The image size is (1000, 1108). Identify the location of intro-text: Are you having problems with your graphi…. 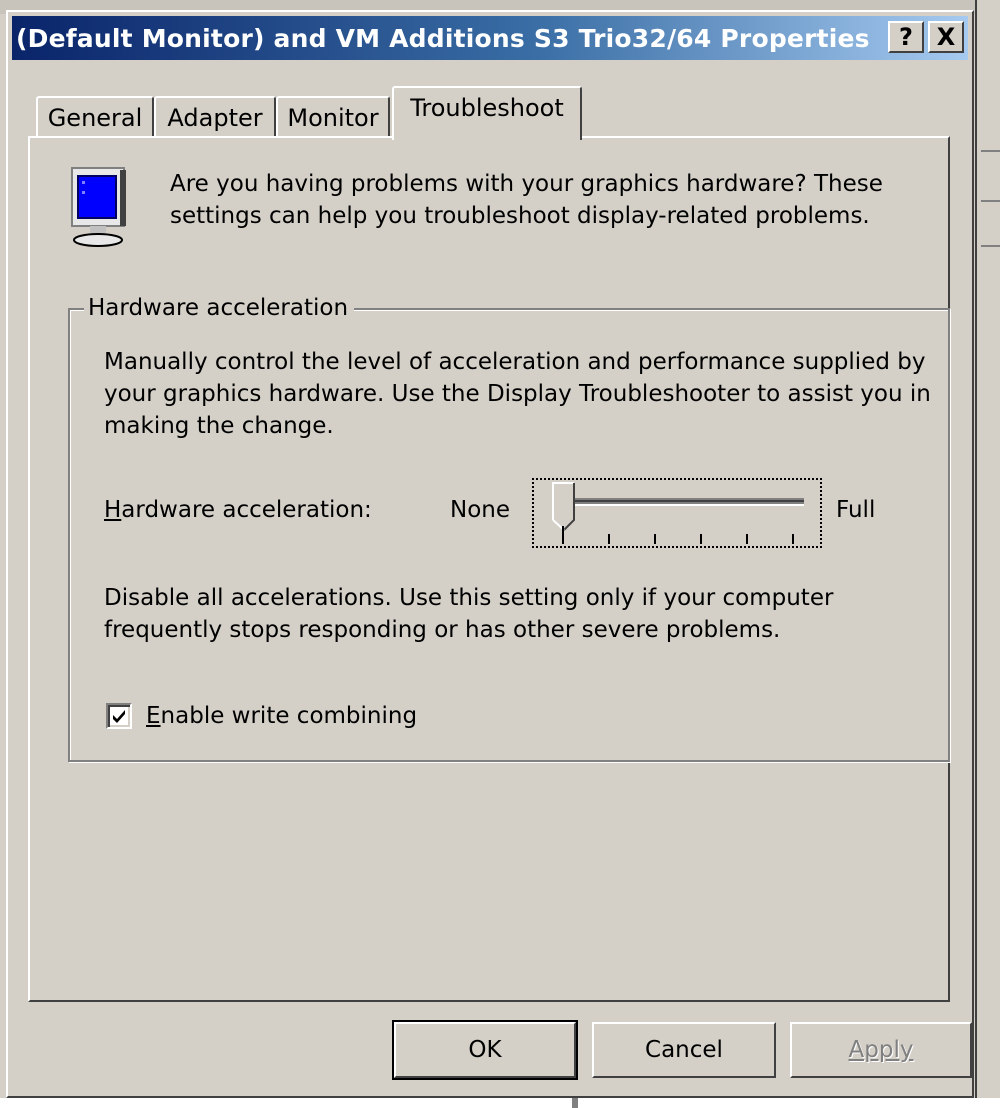
(526, 200).